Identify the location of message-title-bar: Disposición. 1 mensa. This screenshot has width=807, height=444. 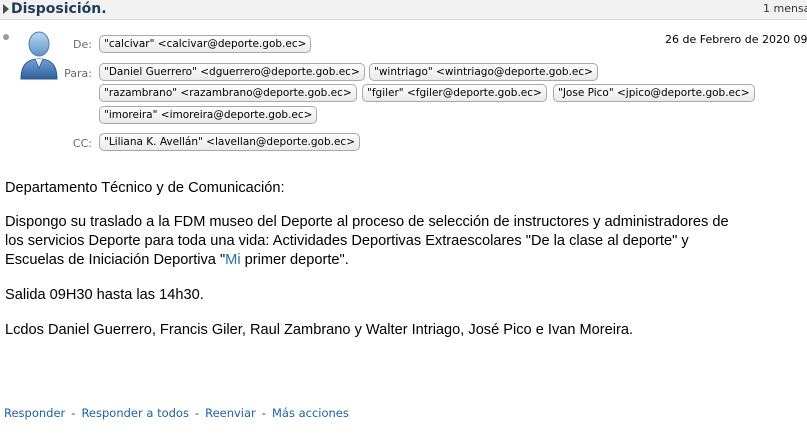
(403, 10).